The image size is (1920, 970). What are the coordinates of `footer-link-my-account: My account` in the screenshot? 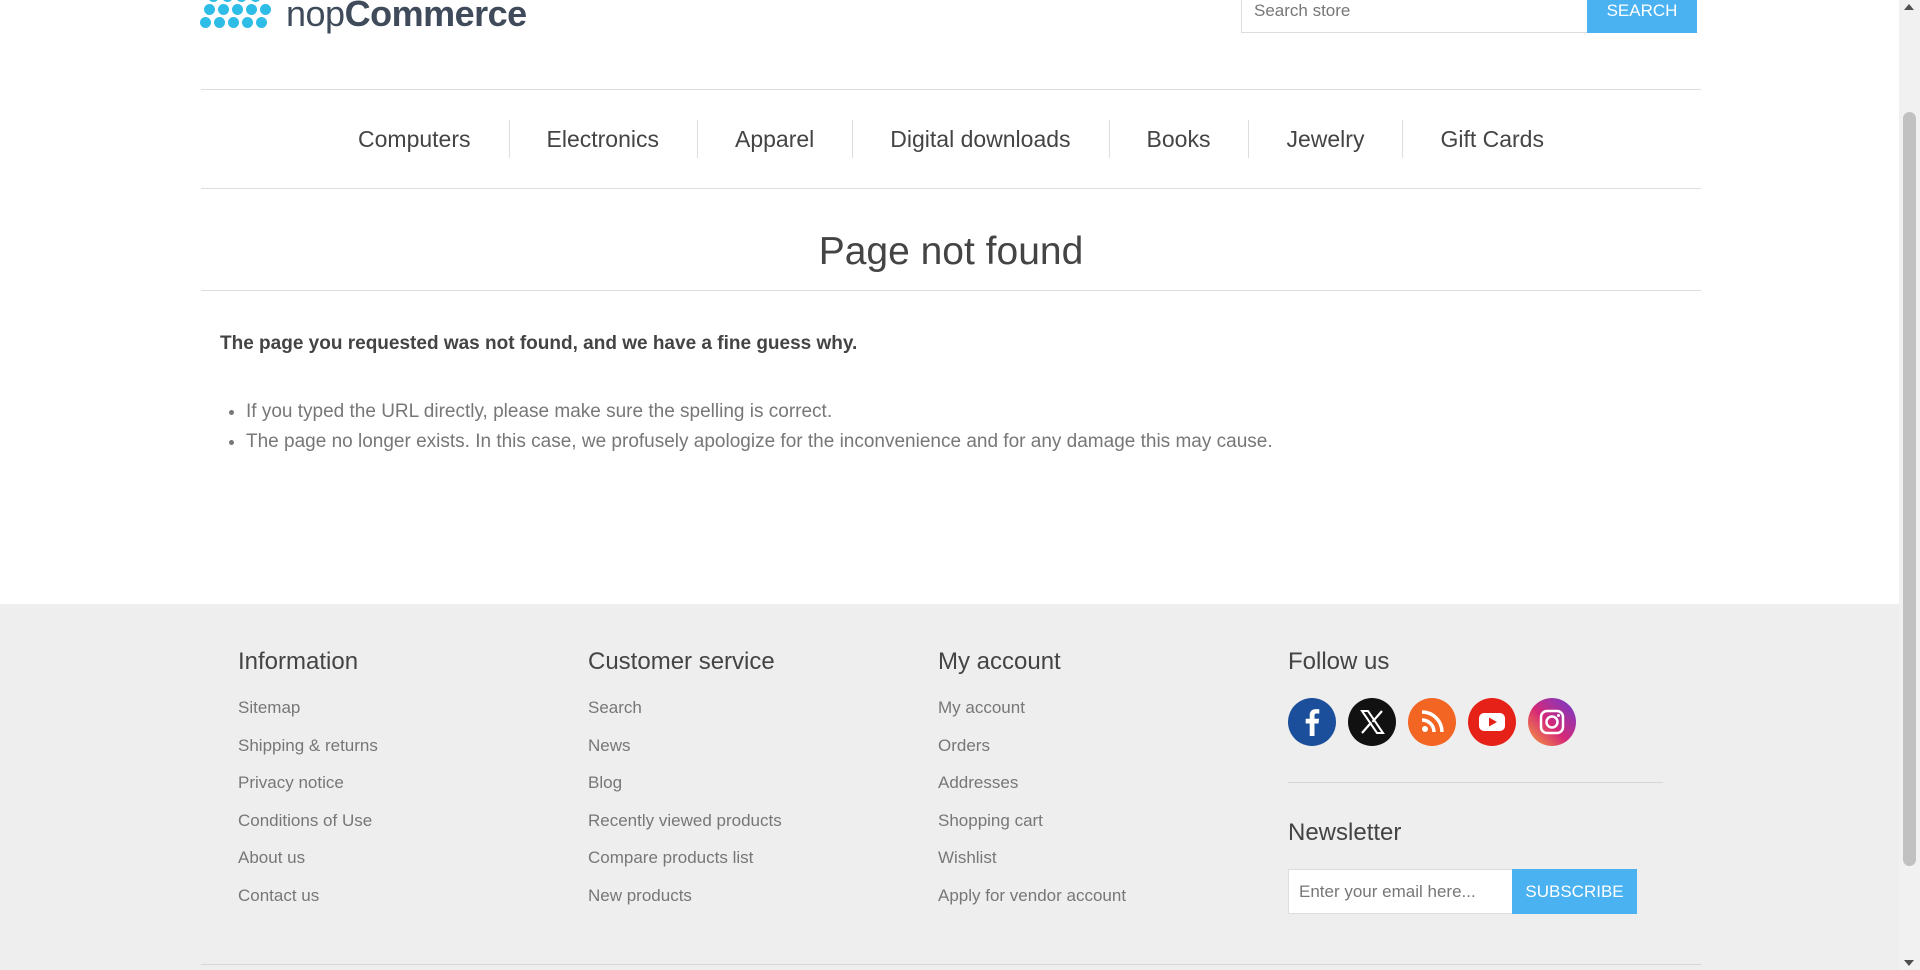 It's located at (1032, 717).